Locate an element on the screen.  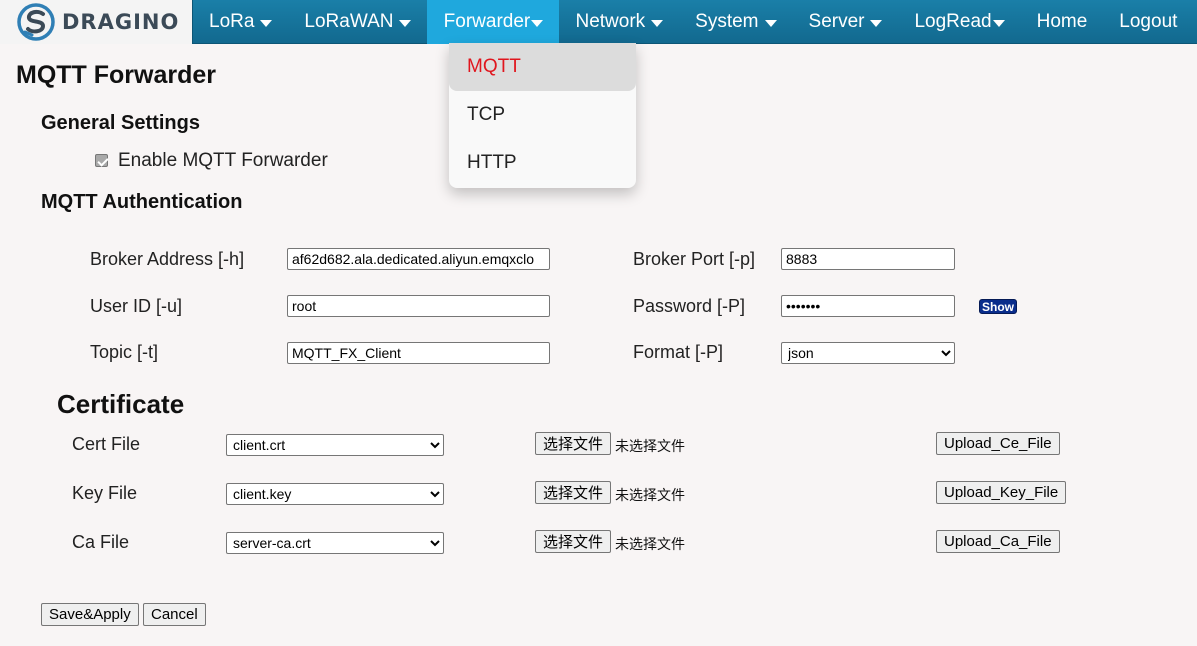
ca-choose-file-button: 选择文件 is located at coordinates (573, 541).